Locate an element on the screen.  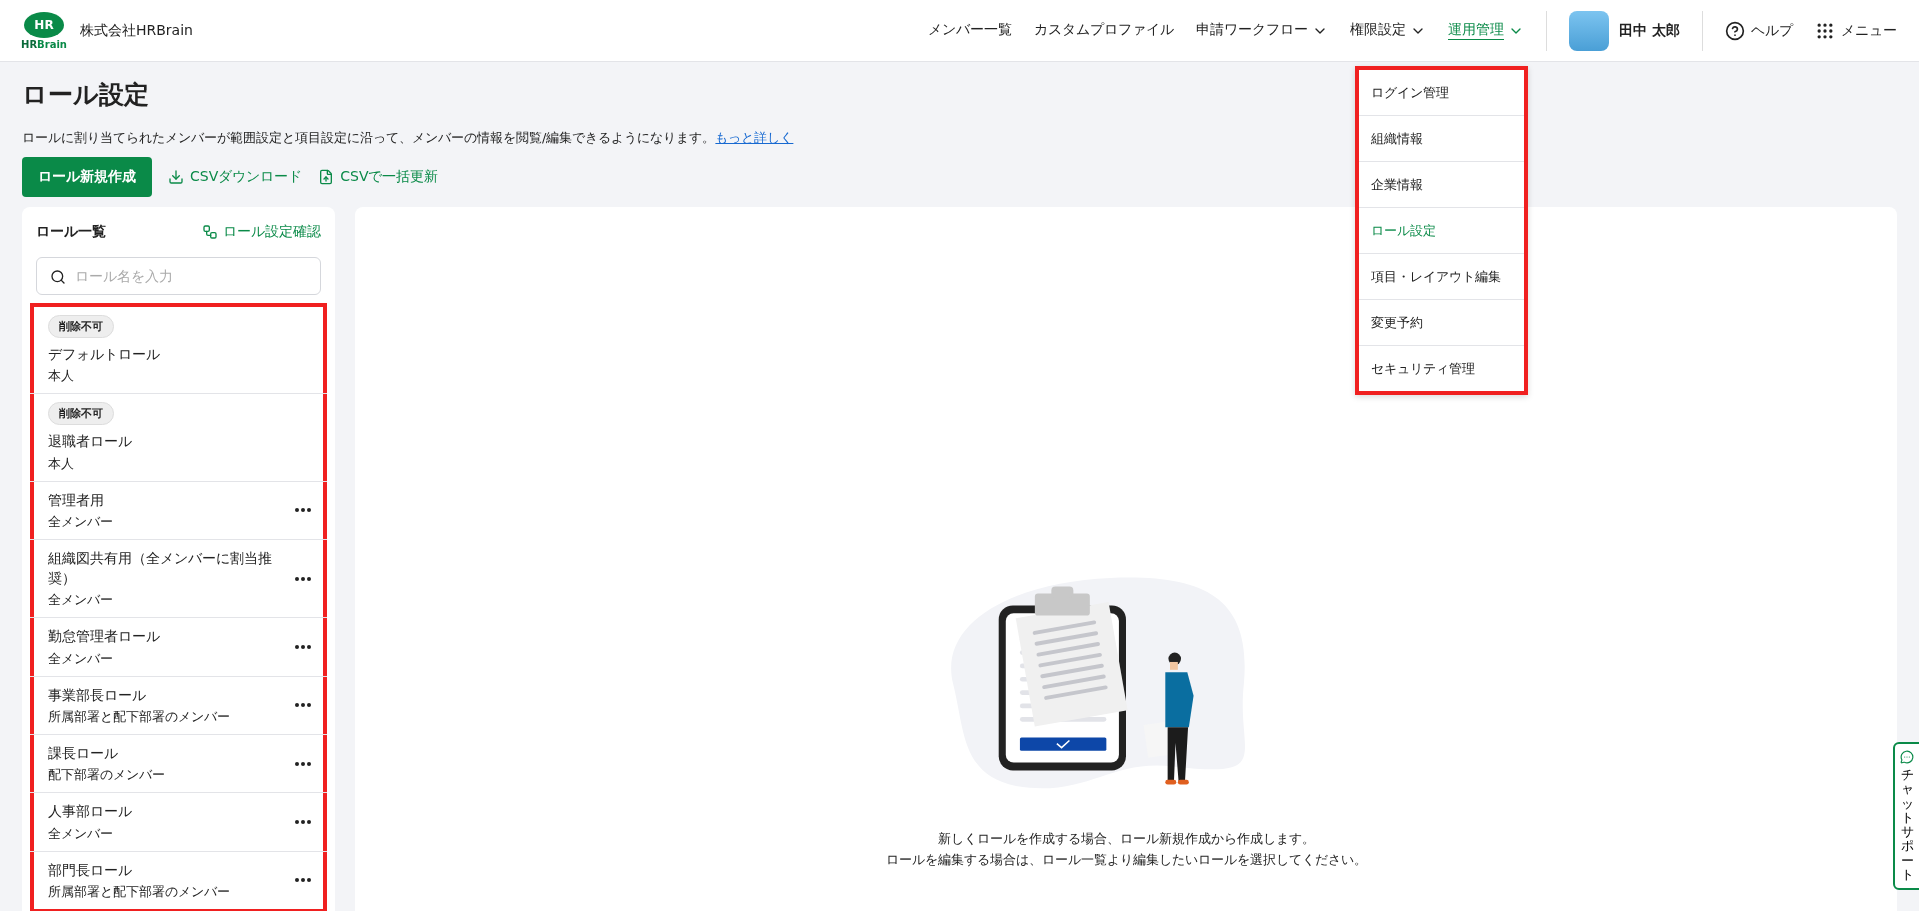
menu-link: メニュー is located at coordinates (1856, 30).